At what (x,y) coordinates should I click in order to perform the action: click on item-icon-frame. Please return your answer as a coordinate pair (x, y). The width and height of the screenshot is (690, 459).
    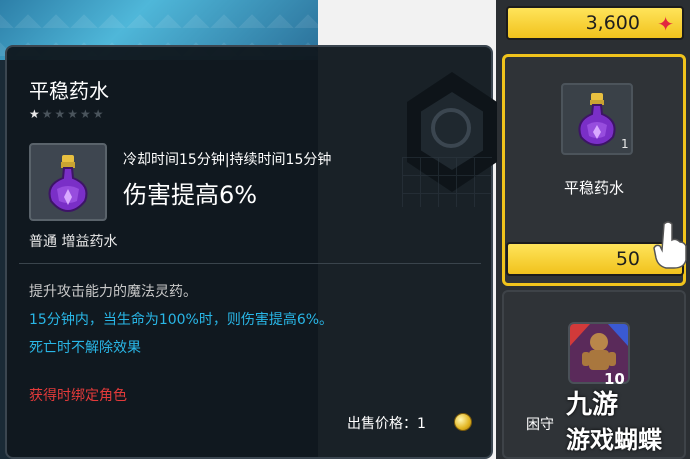
    Looking at the image, I should click on (68, 182).